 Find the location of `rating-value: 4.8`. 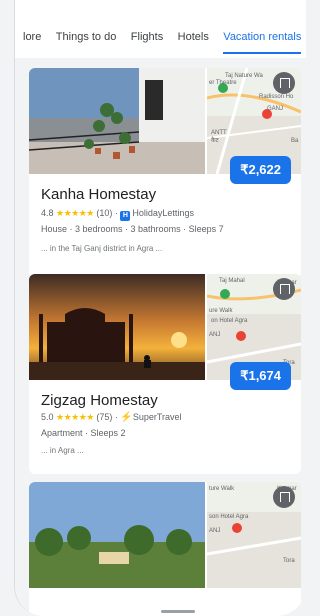

rating-value: 4.8 is located at coordinates (47, 213).